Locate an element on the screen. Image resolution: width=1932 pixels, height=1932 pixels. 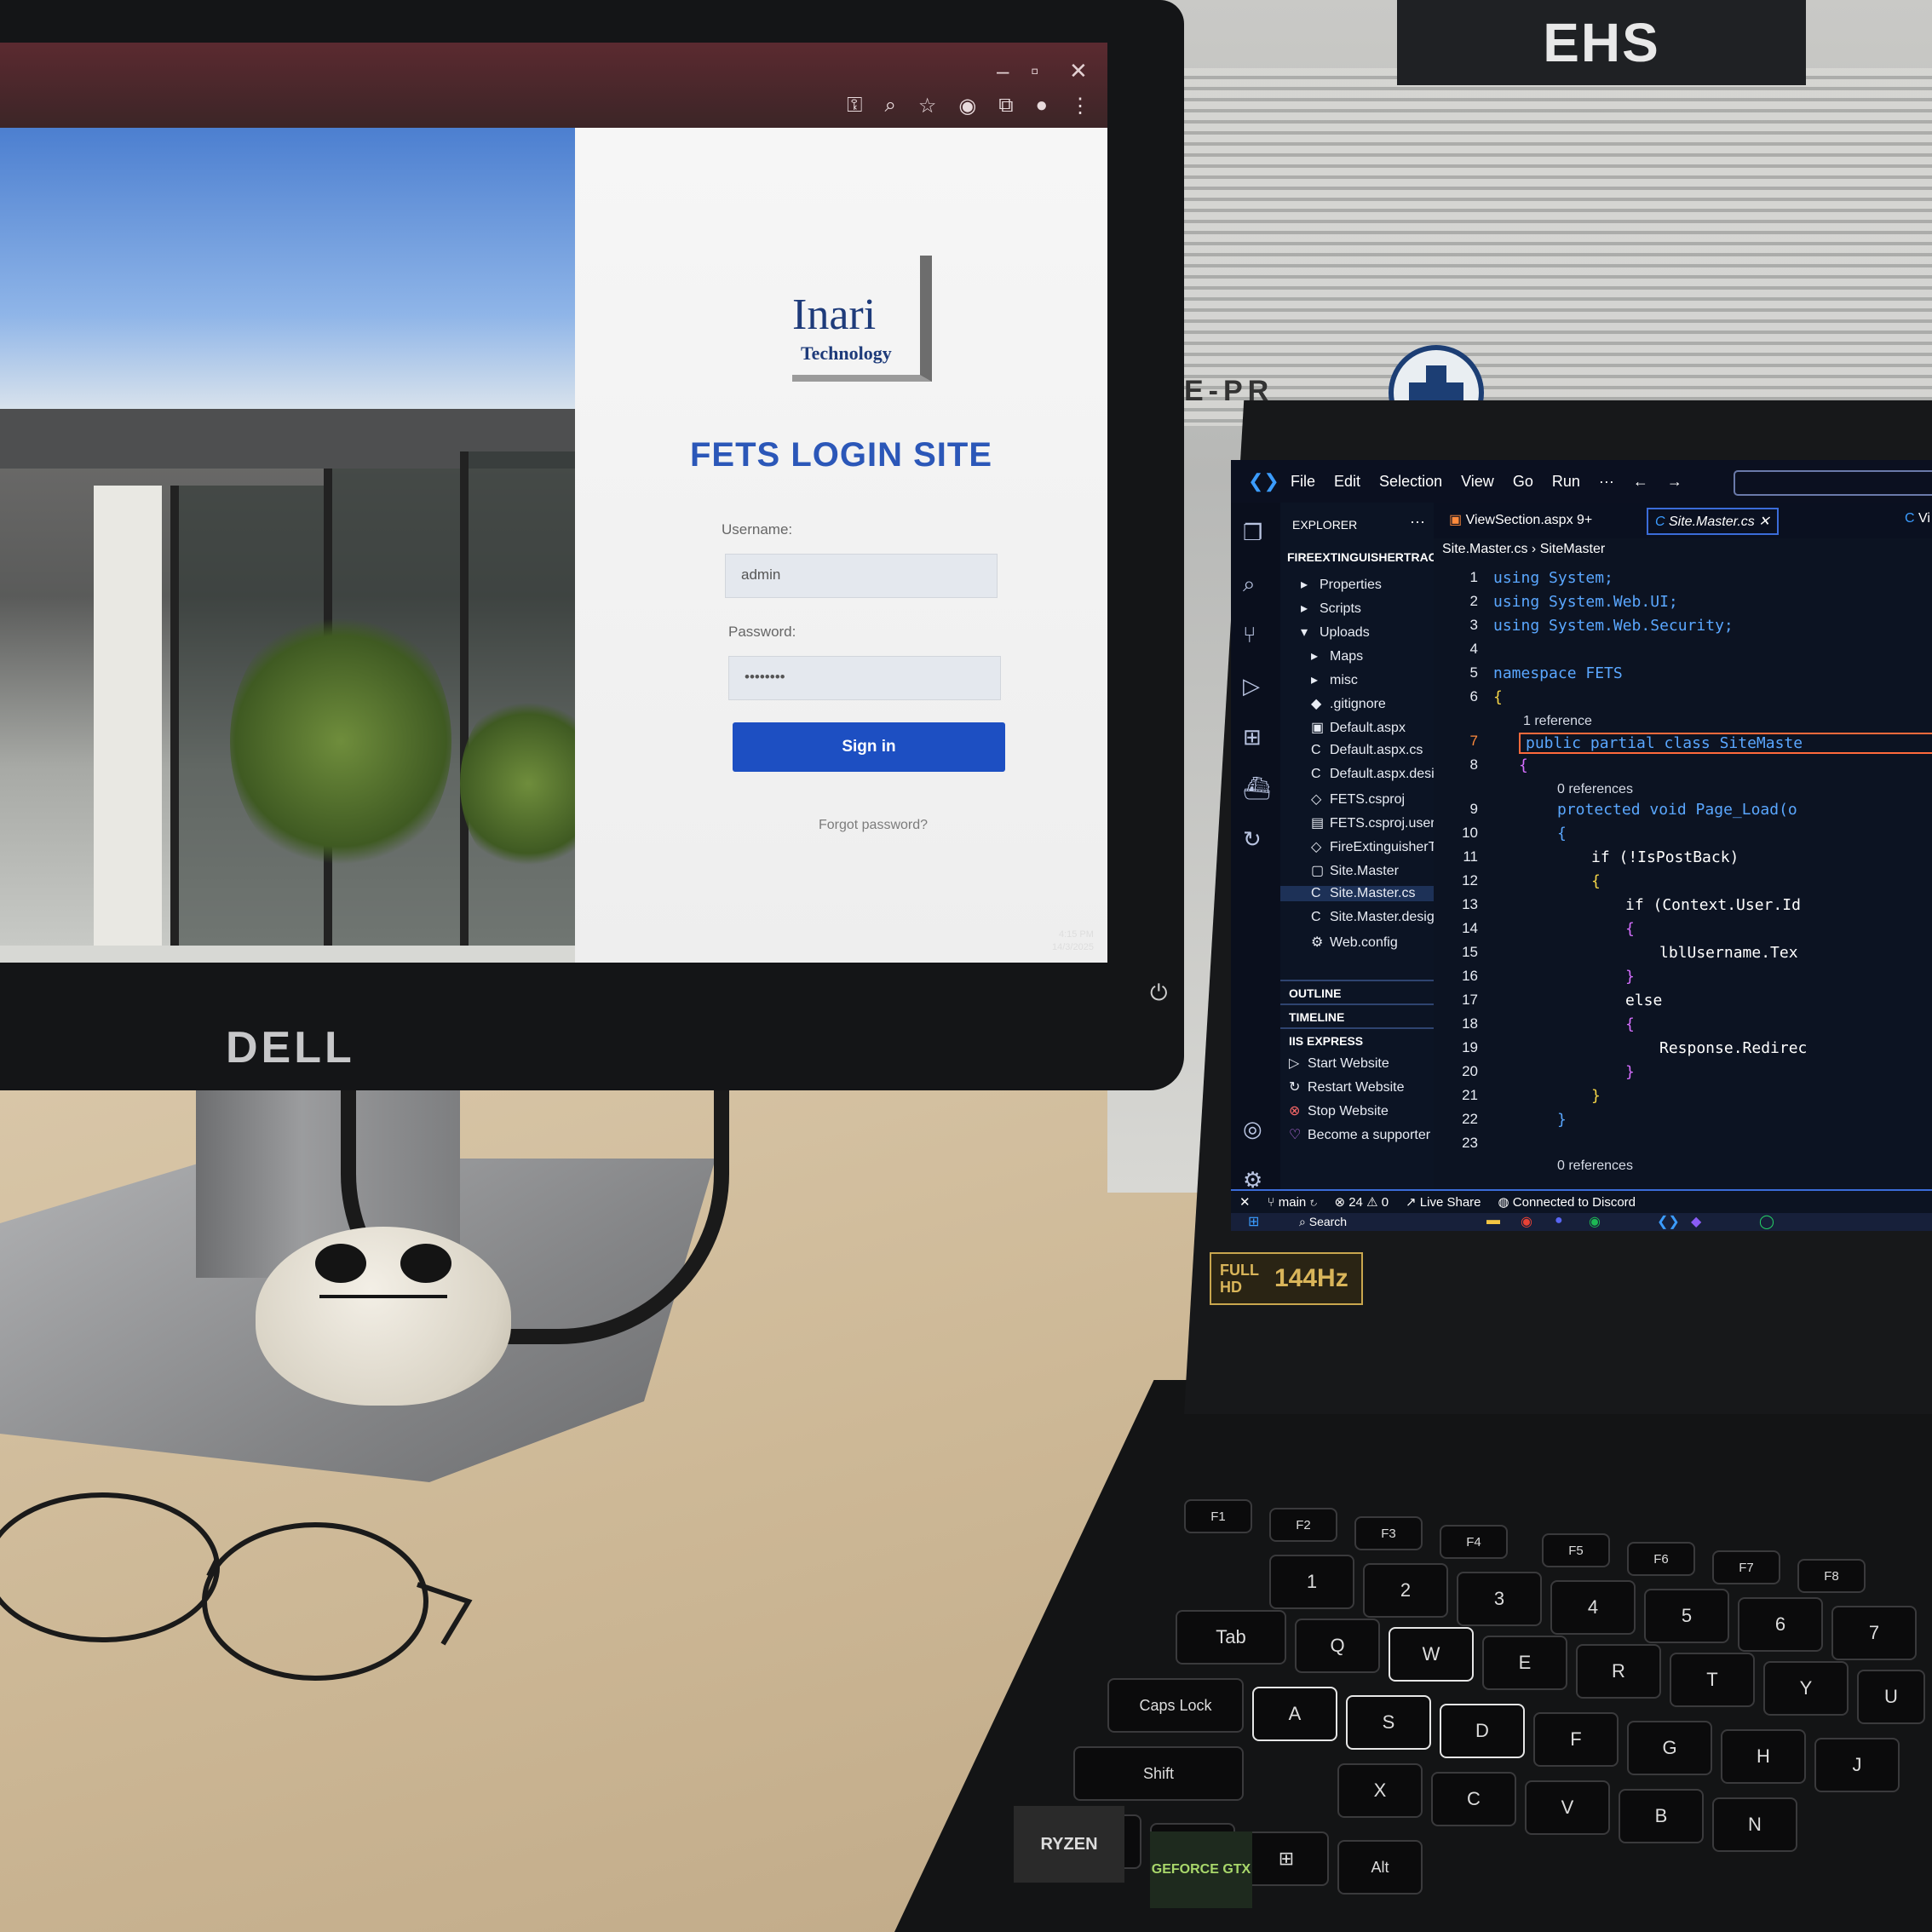
branch-indicator: ⑂ main ↻ is located at coordinates (1293, 1202).